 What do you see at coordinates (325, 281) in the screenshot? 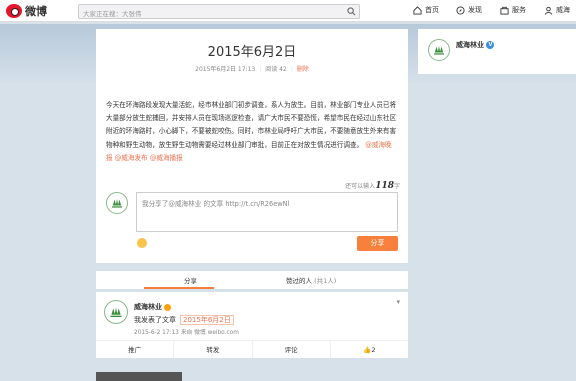
I see `likes-count: (共1人)` at bounding box center [325, 281].